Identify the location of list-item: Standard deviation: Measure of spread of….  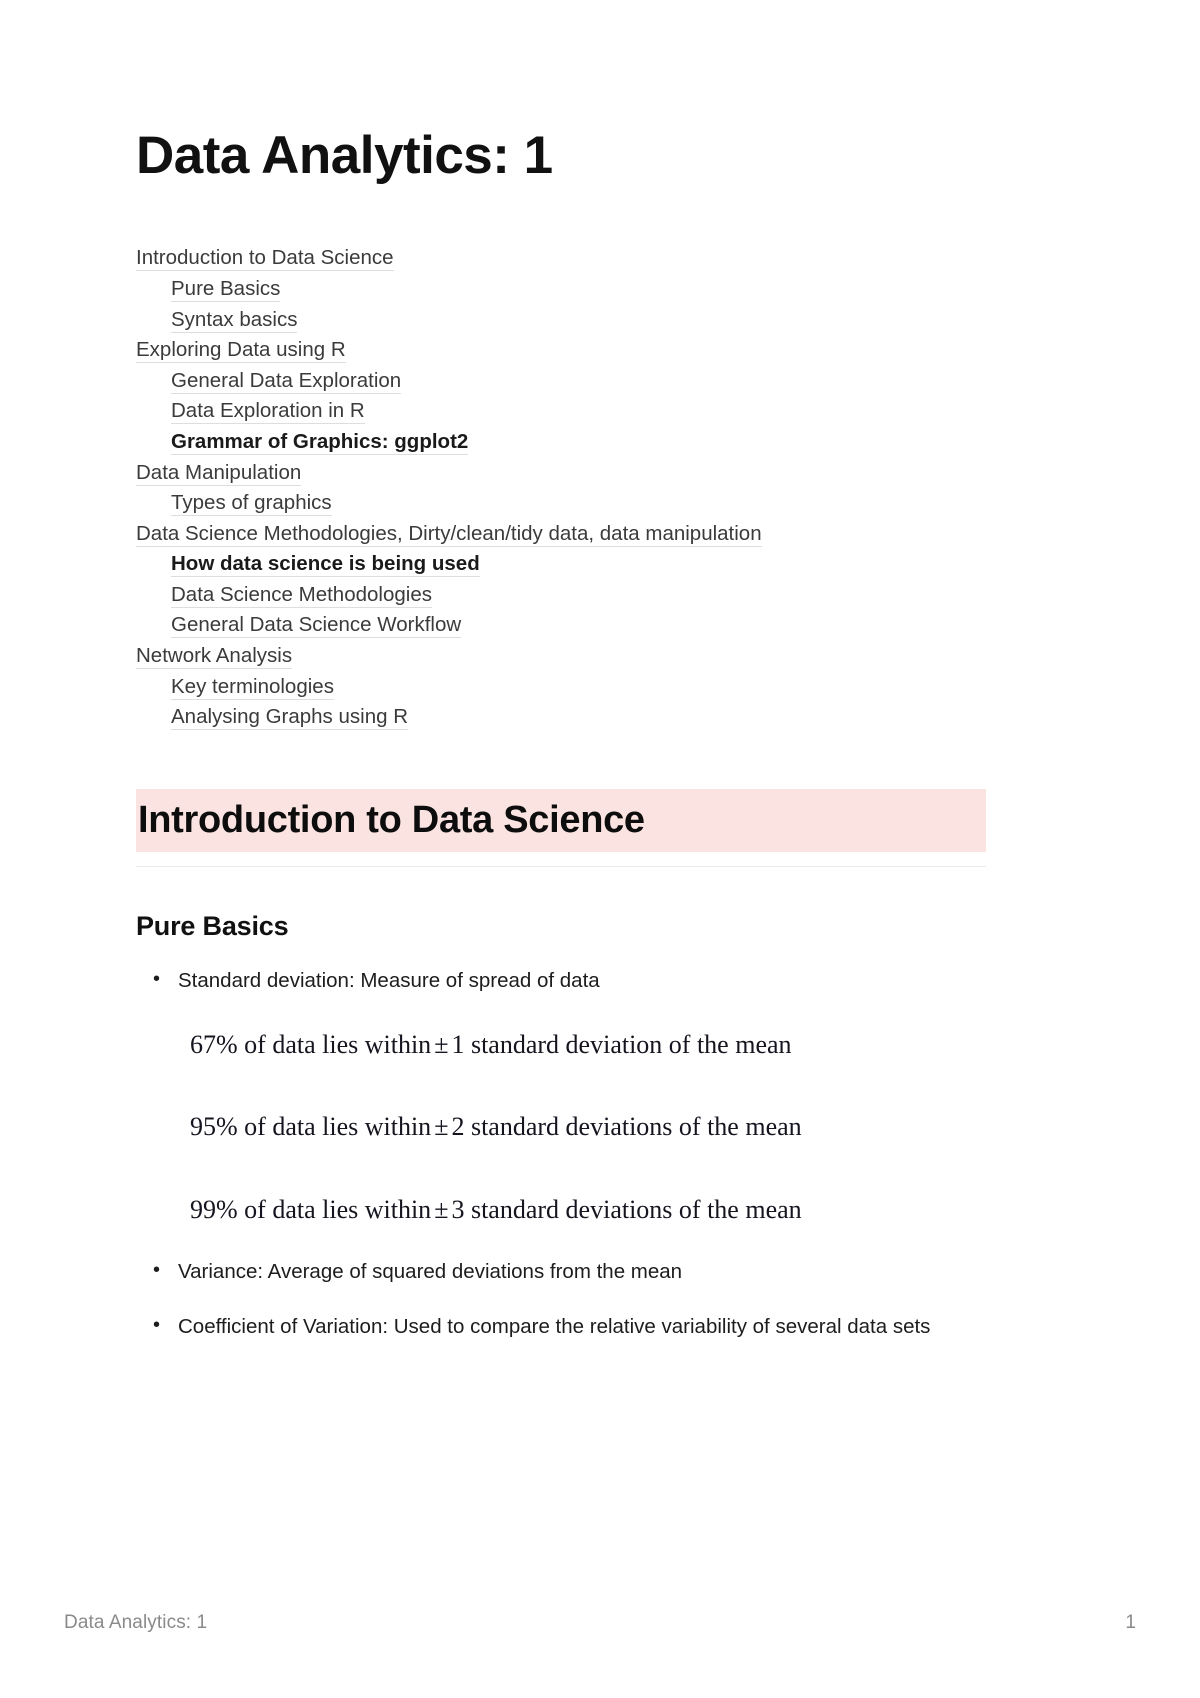
(569, 980).